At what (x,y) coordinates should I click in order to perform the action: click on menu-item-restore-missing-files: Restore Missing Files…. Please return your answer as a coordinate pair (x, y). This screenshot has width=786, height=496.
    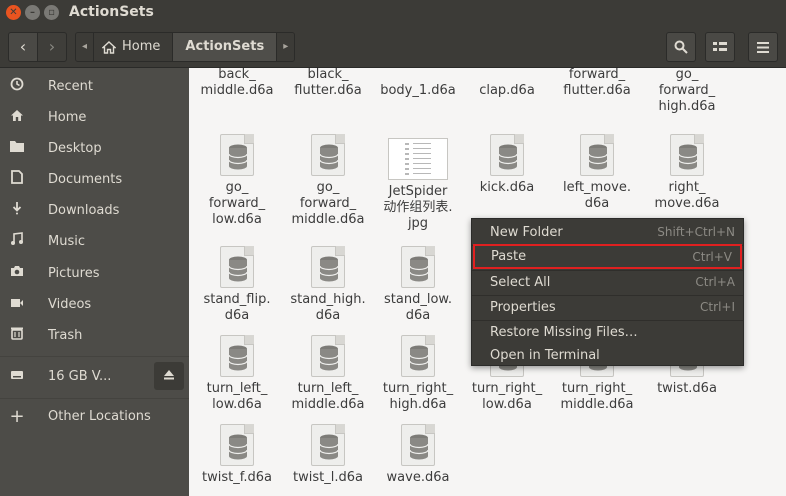
    Looking at the image, I should click on (607, 332).